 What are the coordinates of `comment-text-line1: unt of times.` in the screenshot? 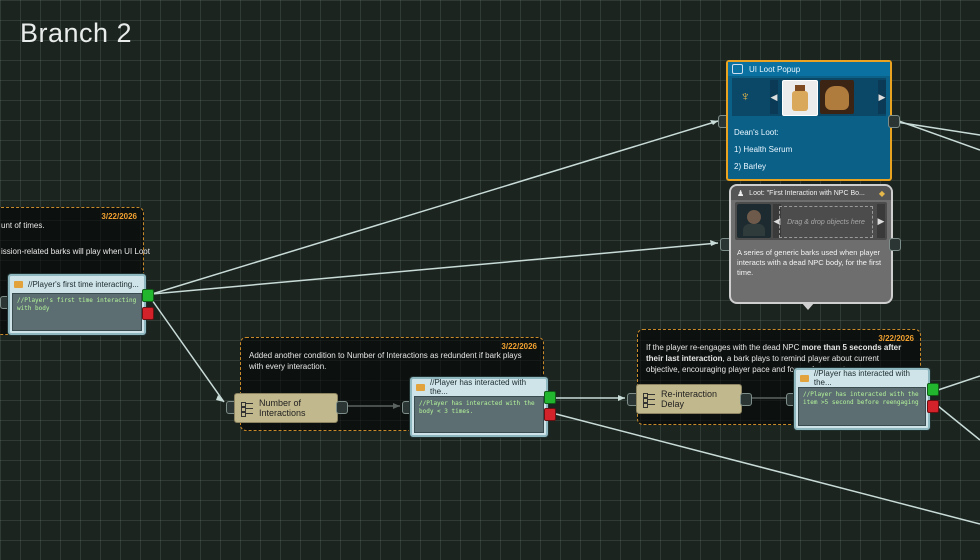 It's located at (23, 225).